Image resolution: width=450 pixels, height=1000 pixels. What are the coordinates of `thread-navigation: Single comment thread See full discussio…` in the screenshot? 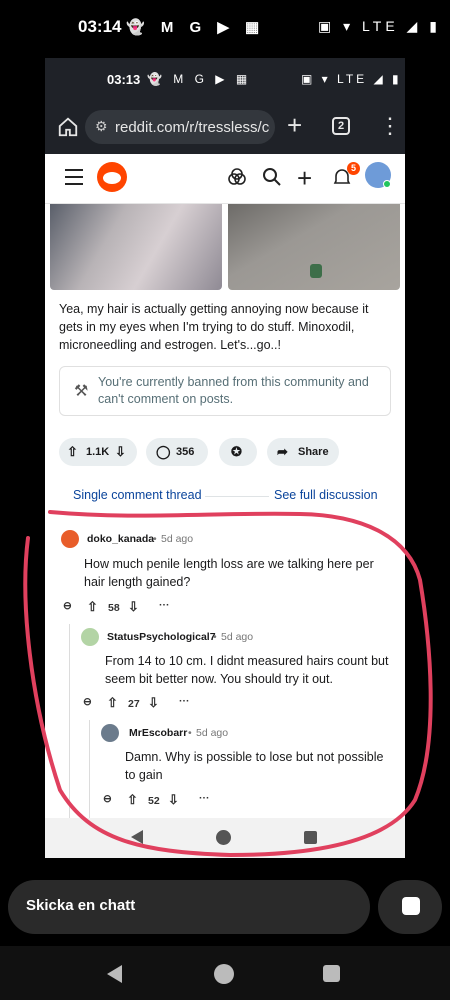 It's located at (225, 496).